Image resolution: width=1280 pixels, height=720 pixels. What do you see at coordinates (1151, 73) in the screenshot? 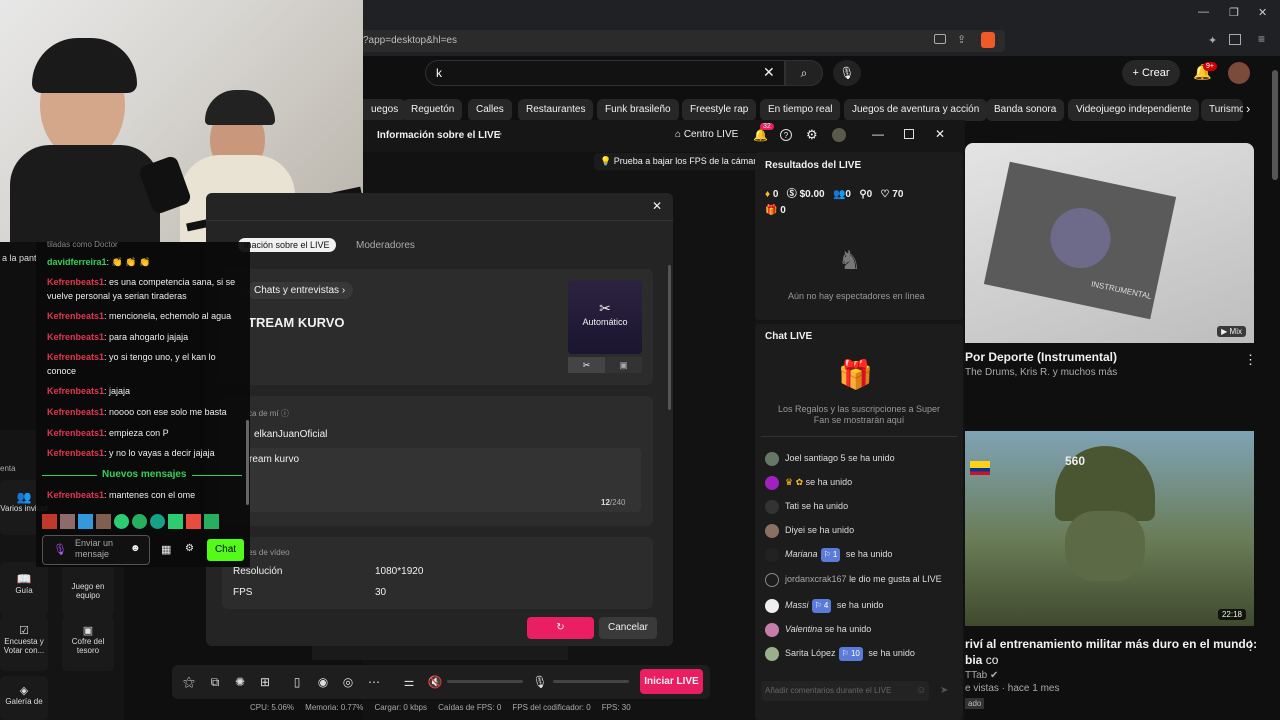
I see `create-button: + Crear` at bounding box center [1151, 73].